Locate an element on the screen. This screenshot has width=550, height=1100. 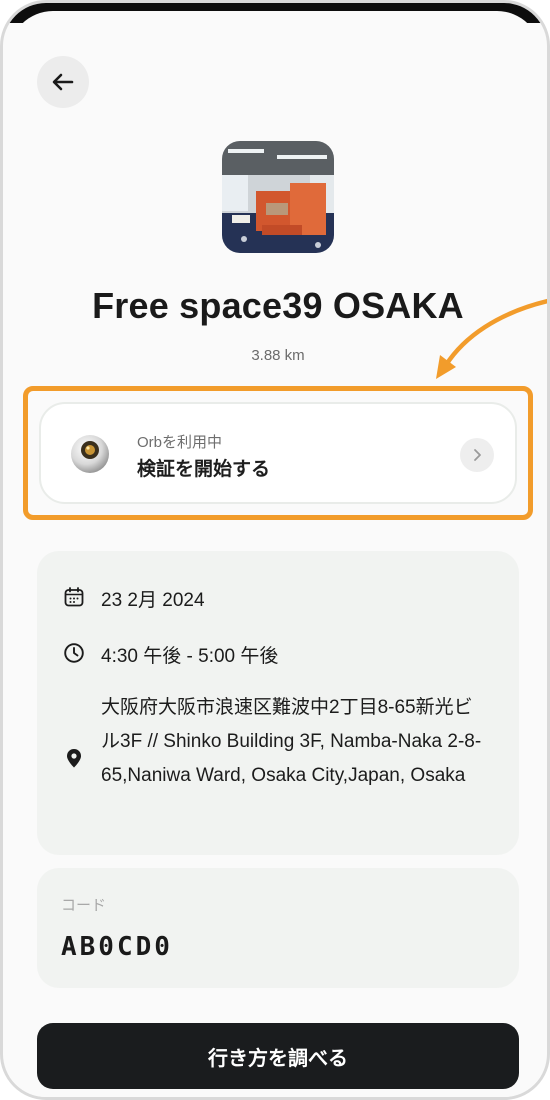
orb-verification-card: Orbを利用中 検証を開始する is located at coordinates (278, 453).